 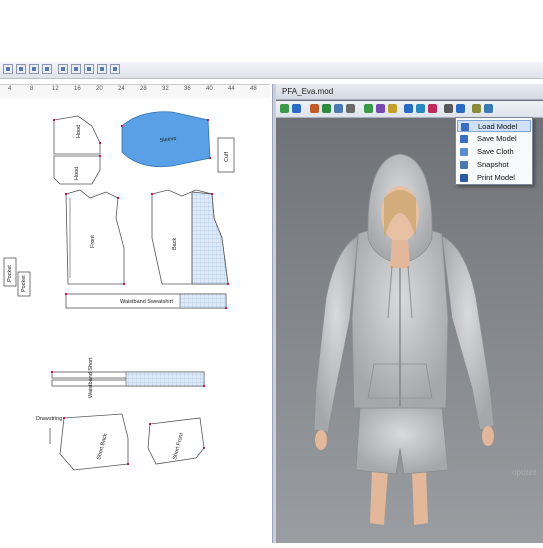 I want to click on pocket-piece-right: Pocket, so click(x=24, y=284).